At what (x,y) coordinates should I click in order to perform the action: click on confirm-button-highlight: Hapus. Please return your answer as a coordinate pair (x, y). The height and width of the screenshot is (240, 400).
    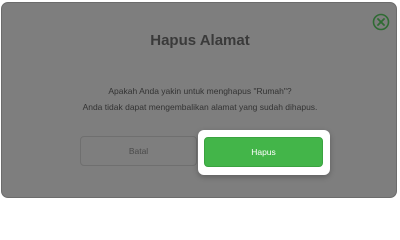
    Looking at the image, I should click on (264, 152).